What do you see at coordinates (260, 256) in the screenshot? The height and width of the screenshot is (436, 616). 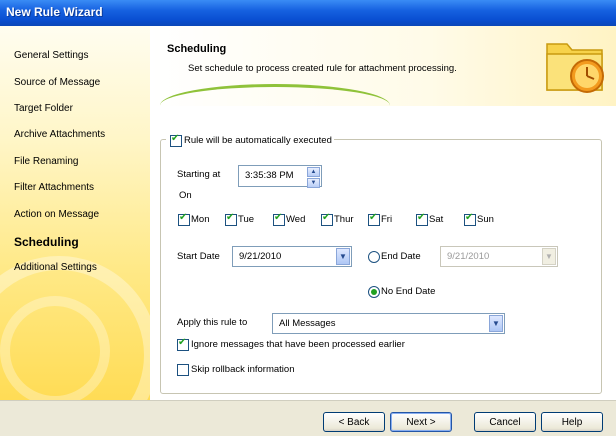 I see `start-date-value: 9/21/2010` at bounding box center [260, 256].